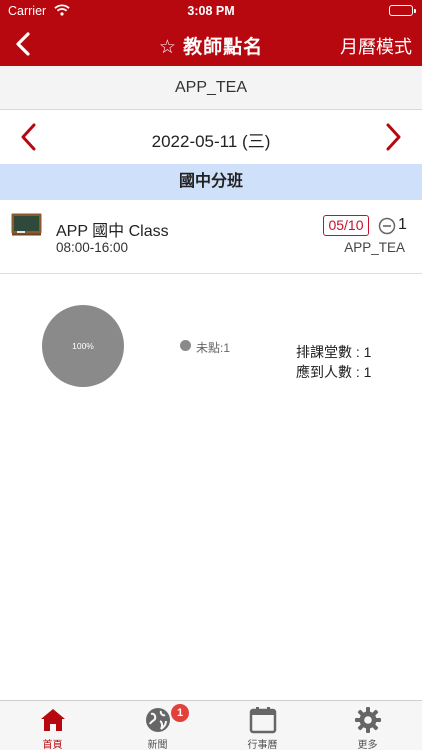 The height and width of the screenshot is (750, 422). I want to click on expected-attendance-stat: 應到人數 : 1, so click(334, 372).